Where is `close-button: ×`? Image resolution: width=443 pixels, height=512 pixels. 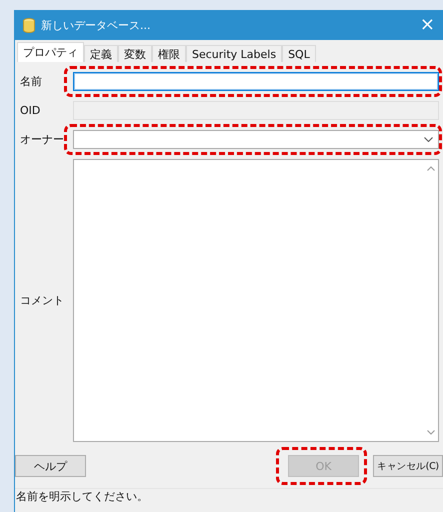 close-button: × is located at coordinates (427, 25).